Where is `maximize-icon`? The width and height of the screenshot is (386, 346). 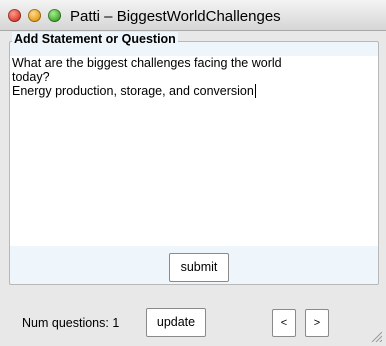
maximize-icon is located at coordinates (54, 15).